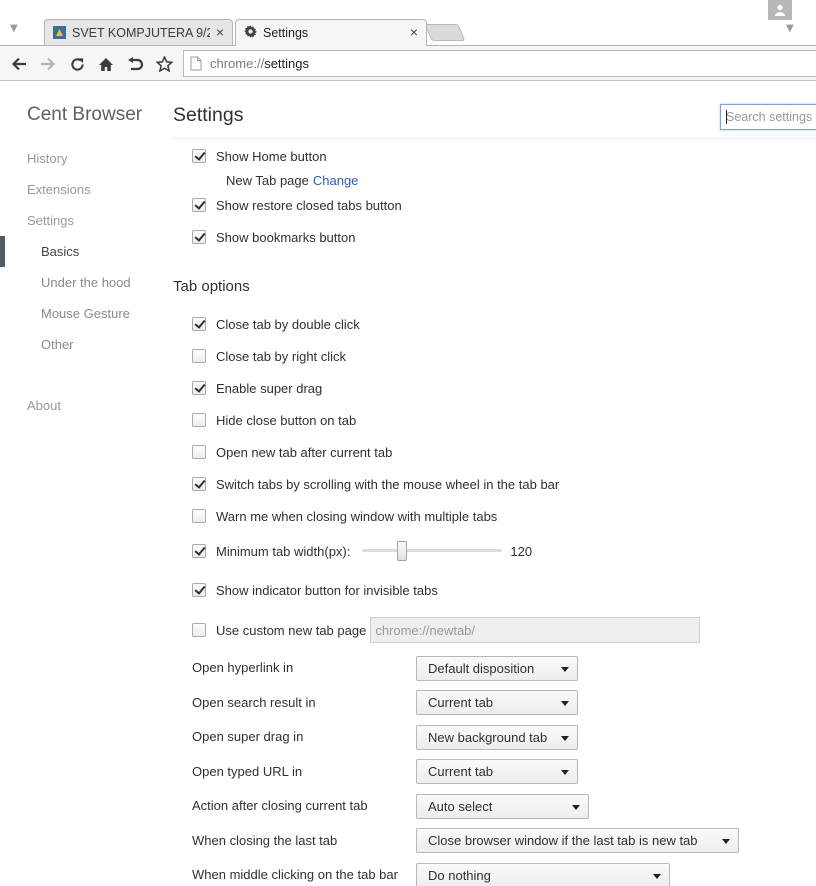 This screenshot has width=816, height=886. I want to click on middle-click-tab-bar-select: Do nothing, so click(543, 874).